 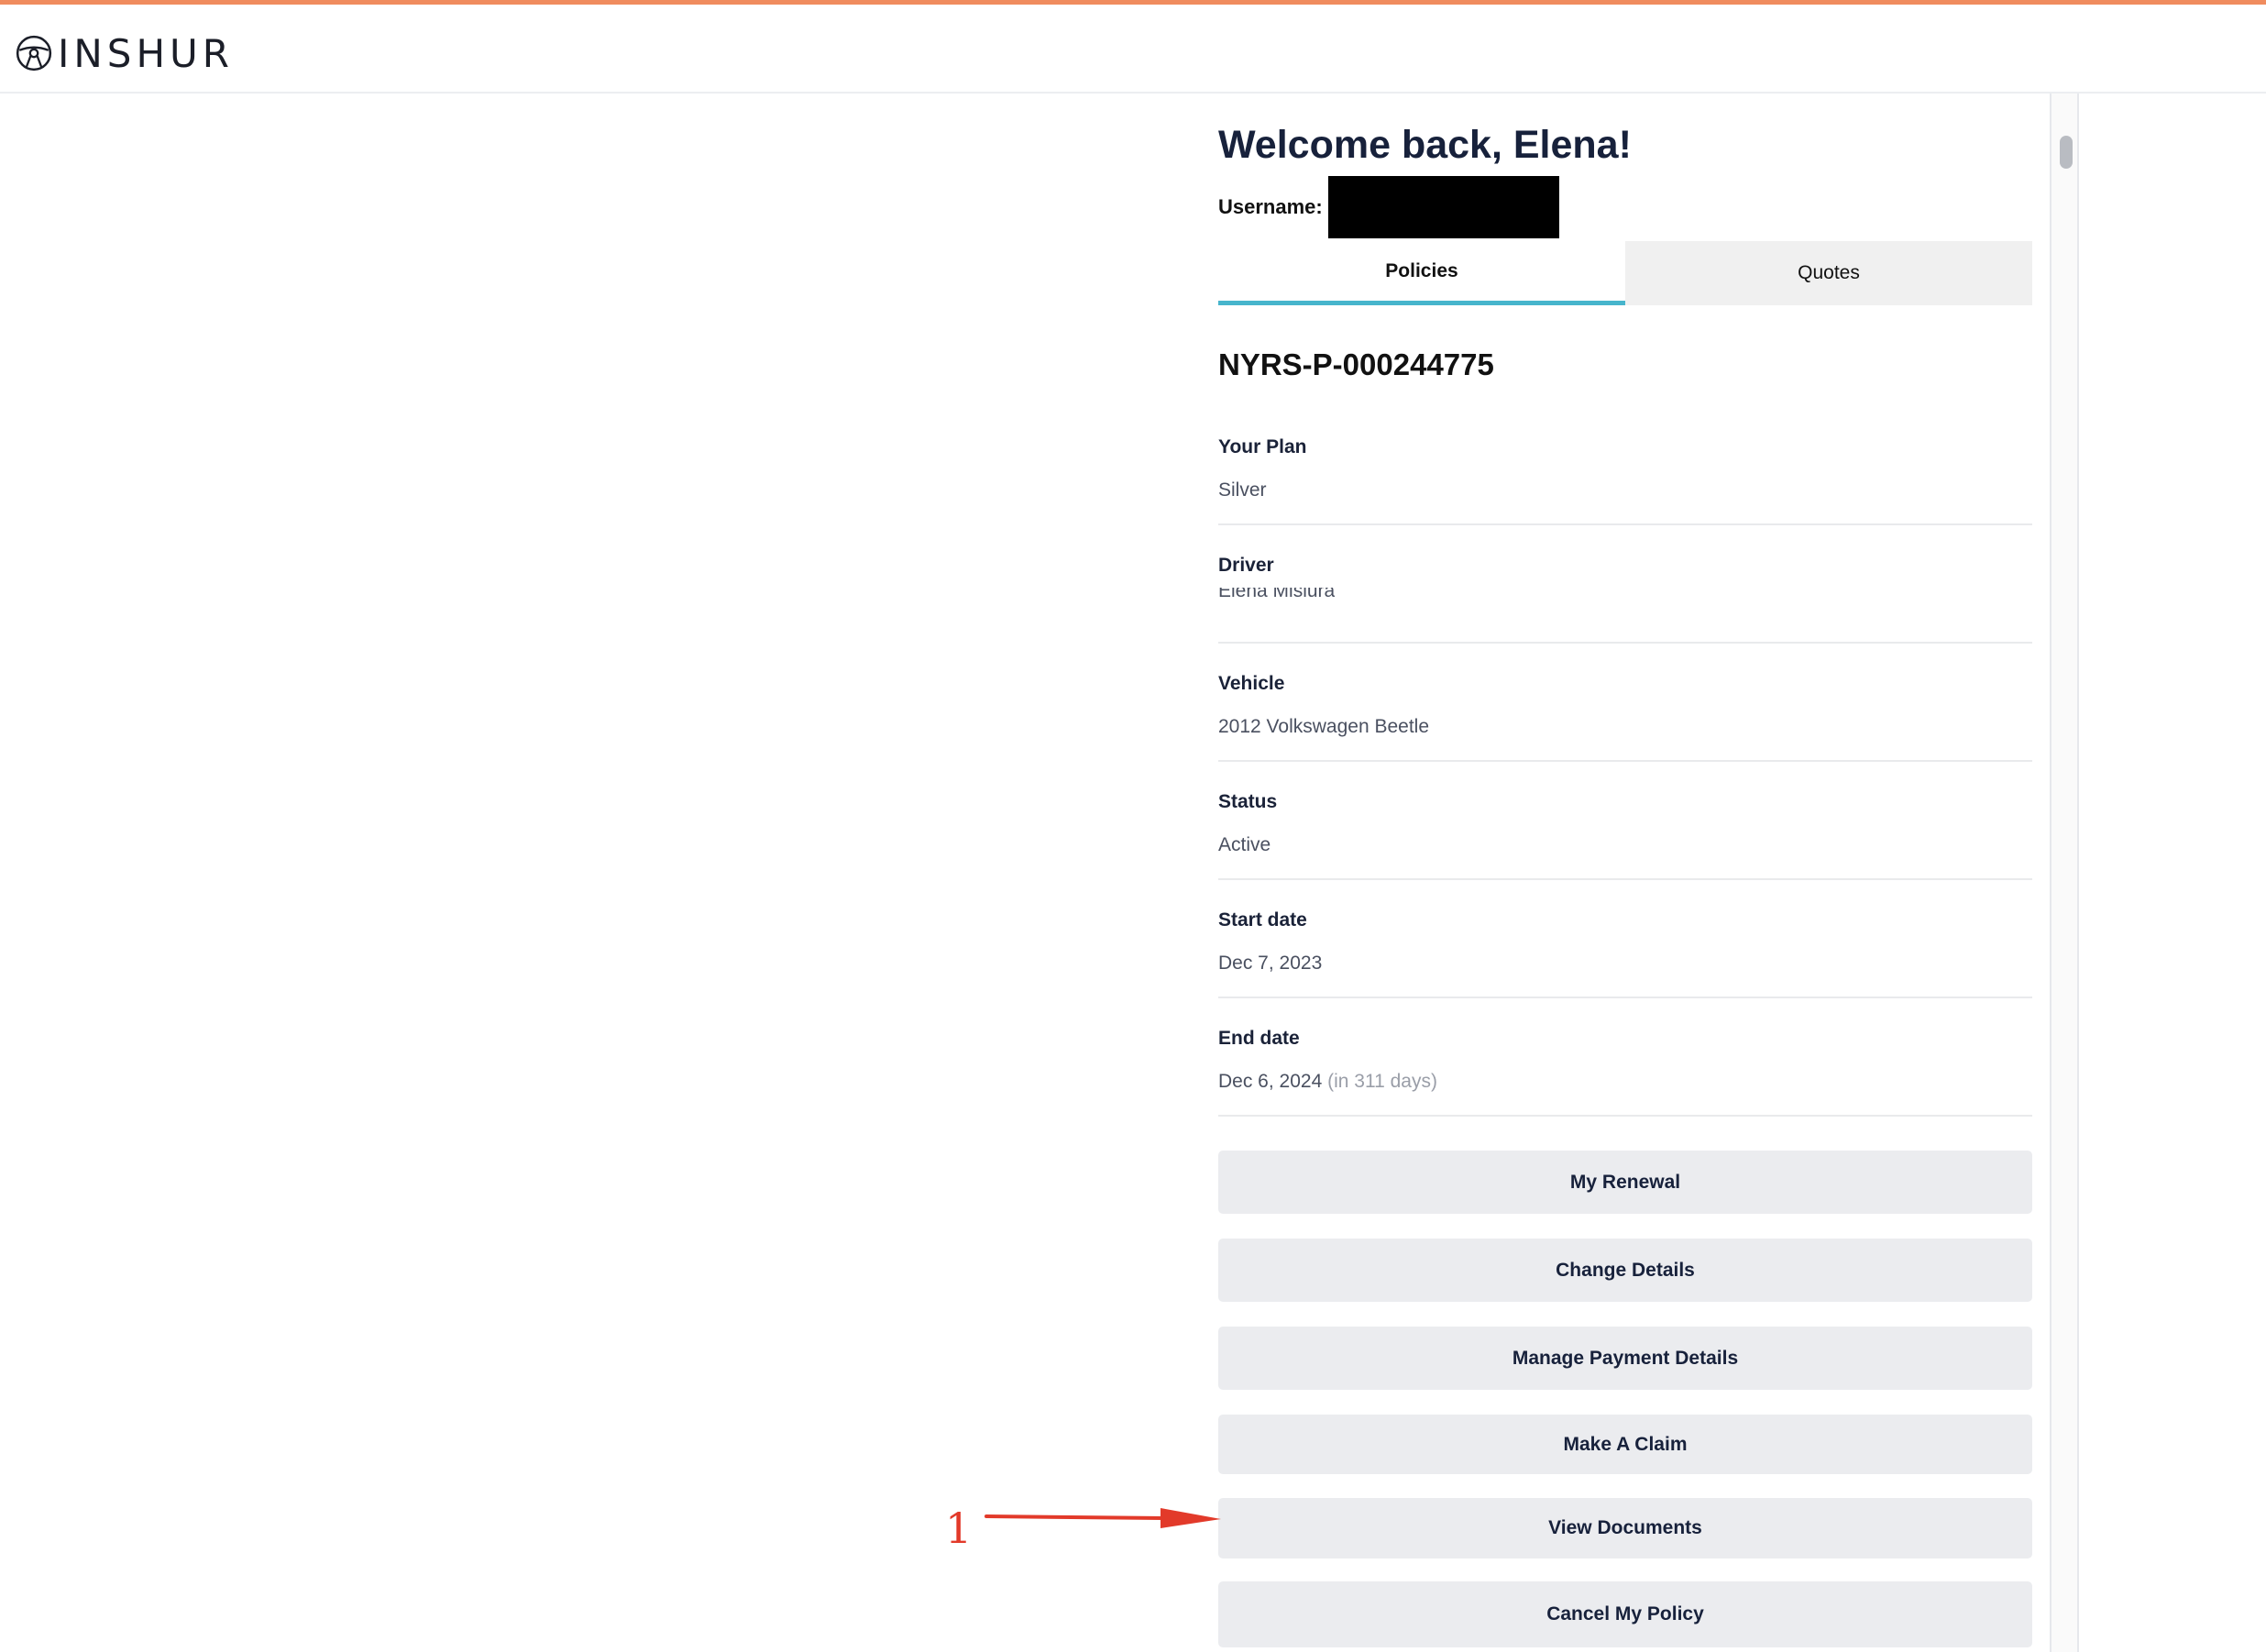 I want to click on detail-label: Vehicle, so click(x=1251, y=683).